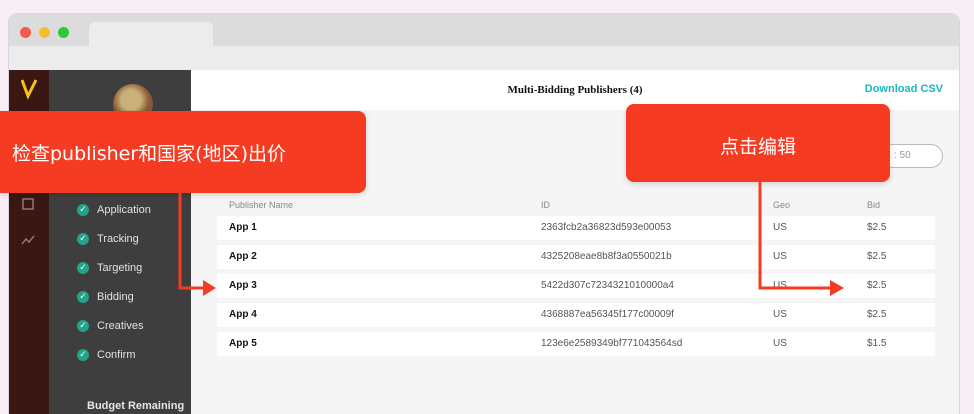  I want to click on arrow-to-bid, so click(801, 239).